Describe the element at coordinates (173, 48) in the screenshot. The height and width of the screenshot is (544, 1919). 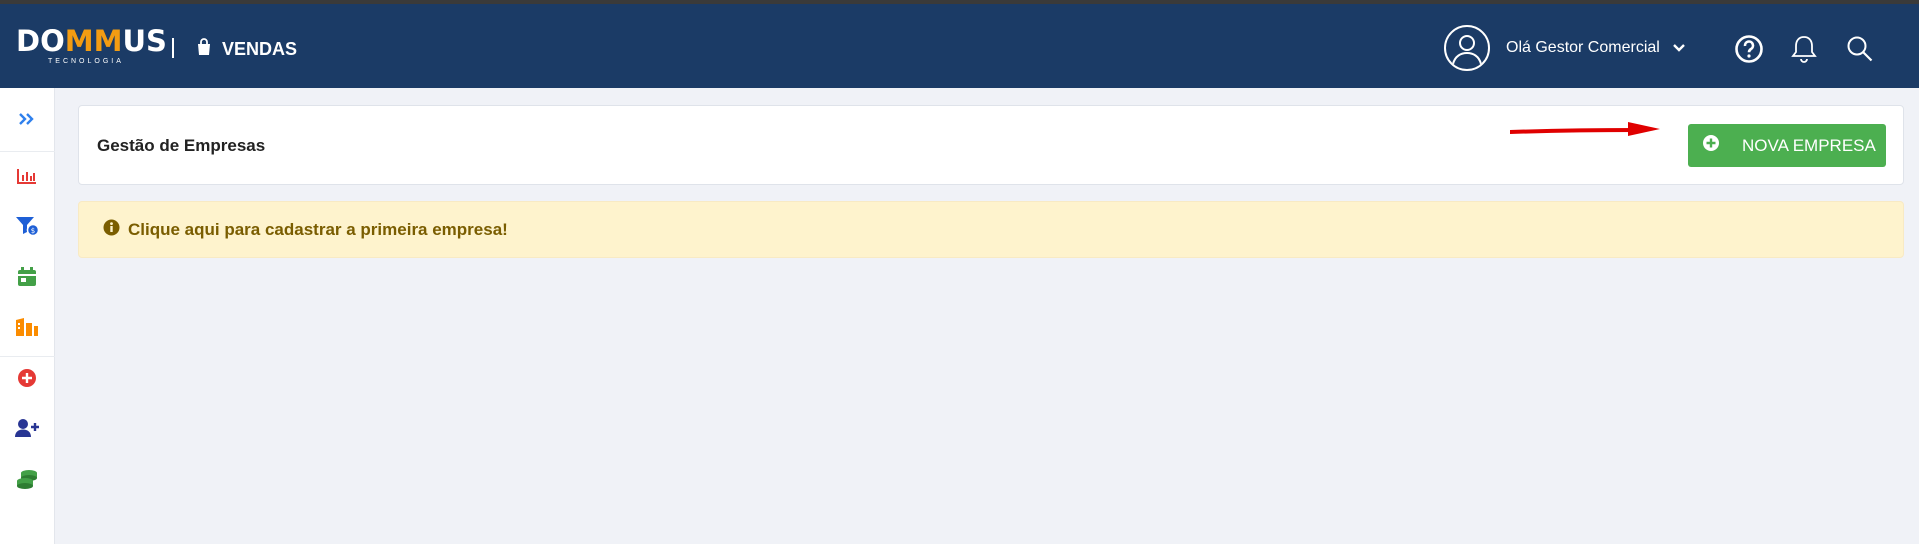
I see `header-divider` at that location.